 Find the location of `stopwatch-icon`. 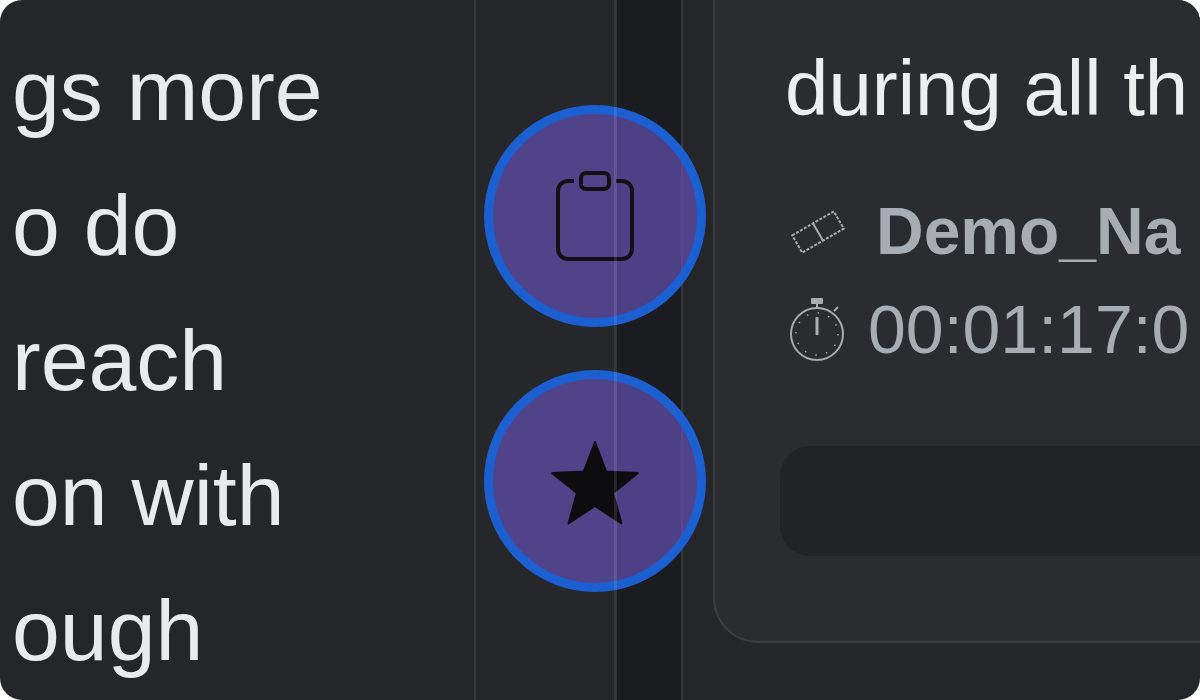

stopwatch-icon is located at coordinates (817, 329).